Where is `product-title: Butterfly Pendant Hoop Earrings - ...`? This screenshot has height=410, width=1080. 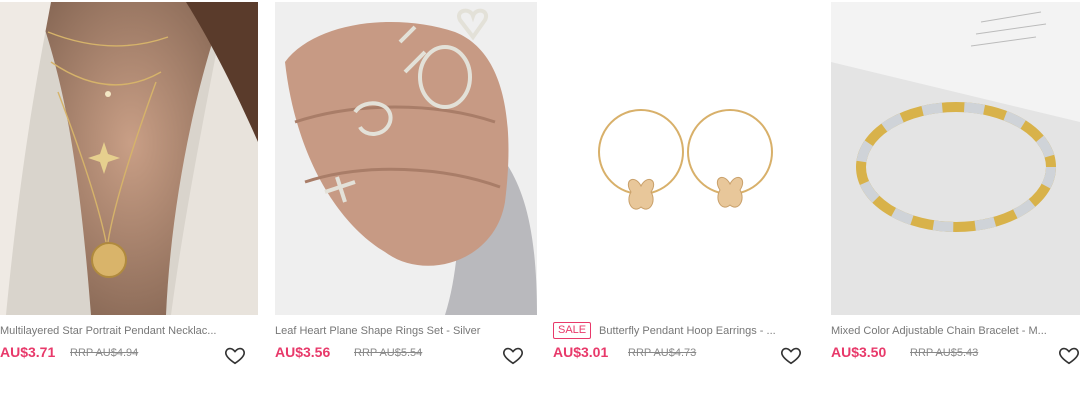 product-title: Butterfly Pendant Hoop Earrings - ... is located at coordinates (708, 331).